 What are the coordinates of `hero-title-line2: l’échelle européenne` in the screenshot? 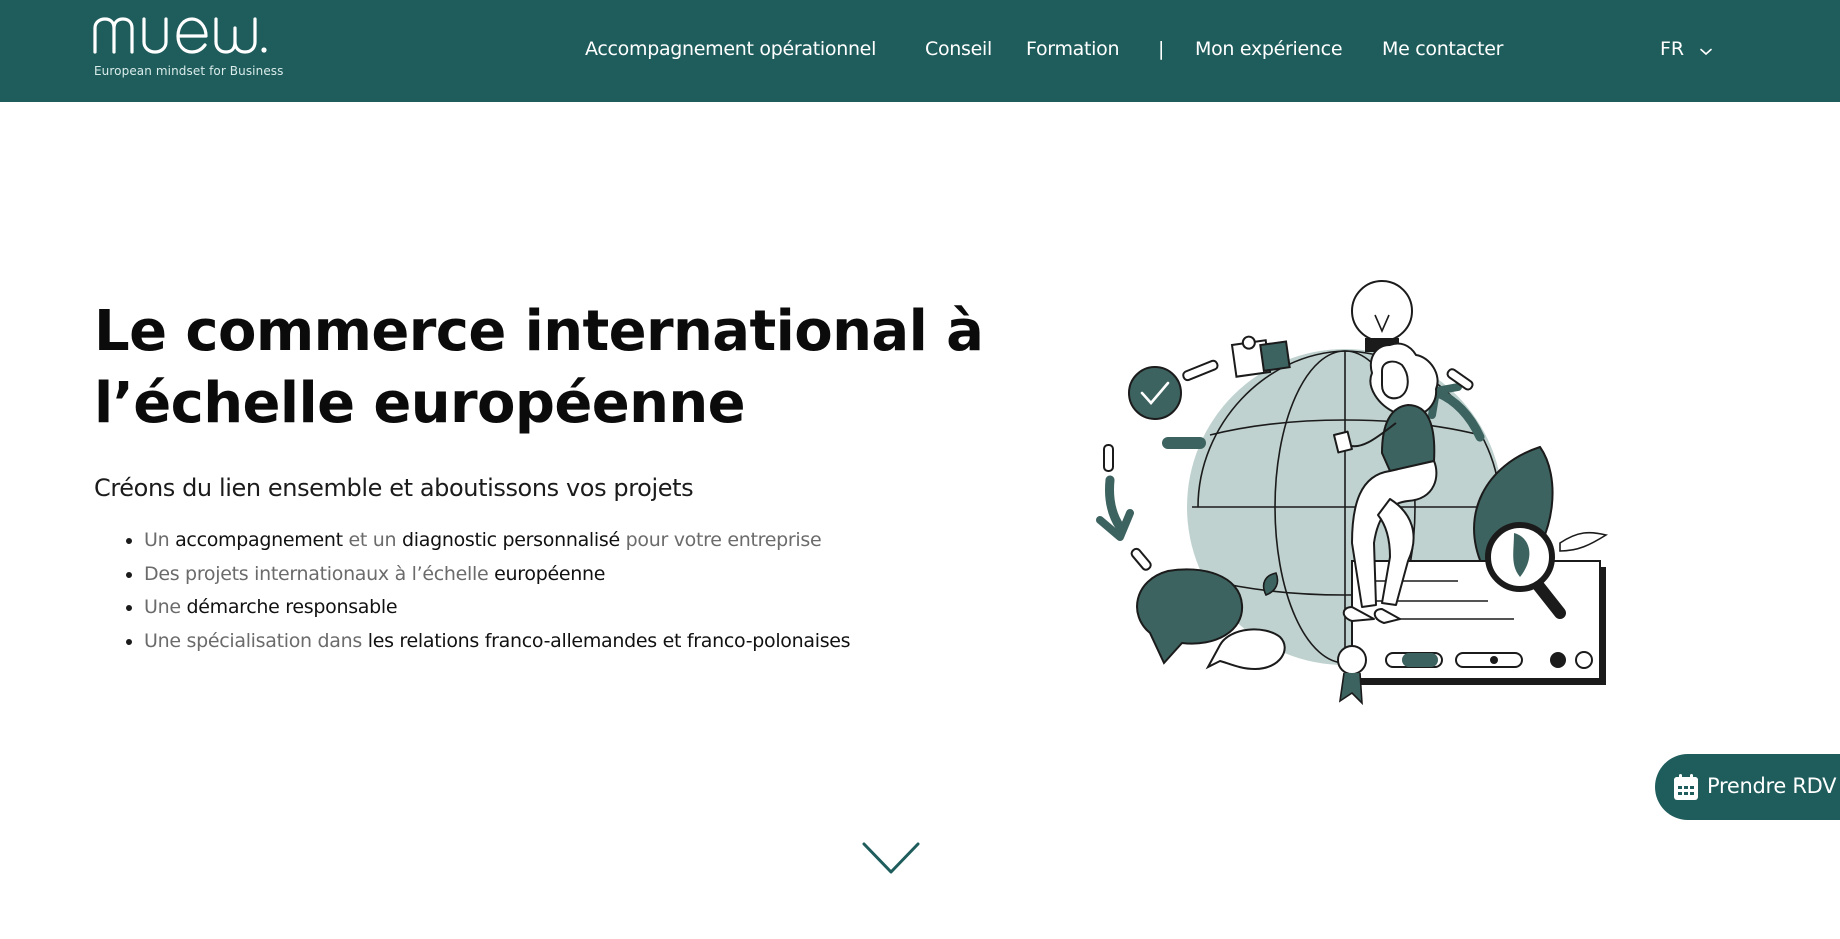 It's located at (420, 403).